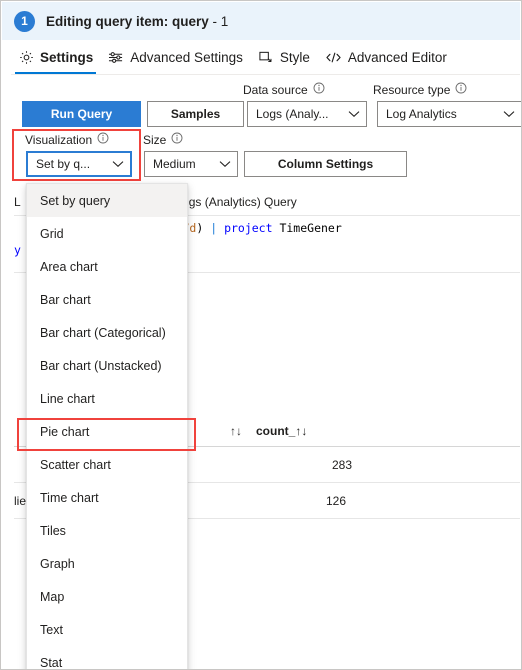 This screenshot has height=670, width=522. I want to click on code-seg2-pre: y, so click(17, 250).